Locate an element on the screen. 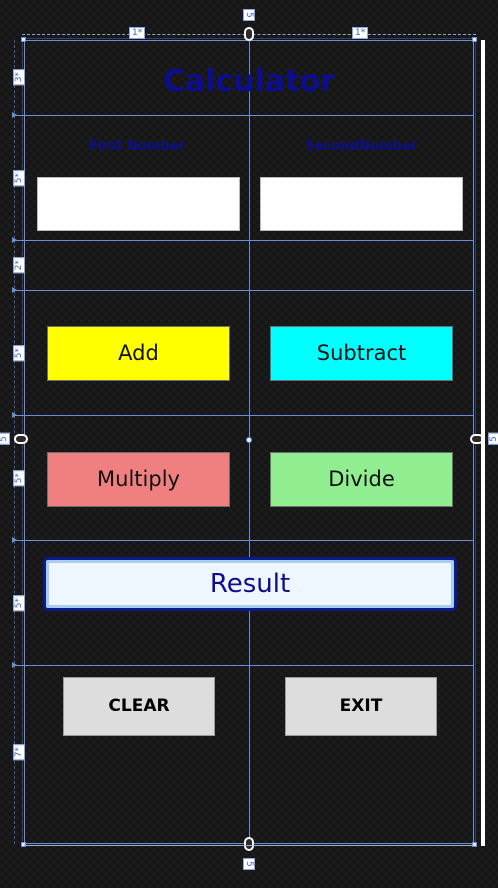 Image resolution: width=498 pixels, height=888 pixels. exit-button: EXIT is located at coordinates (361, 706).